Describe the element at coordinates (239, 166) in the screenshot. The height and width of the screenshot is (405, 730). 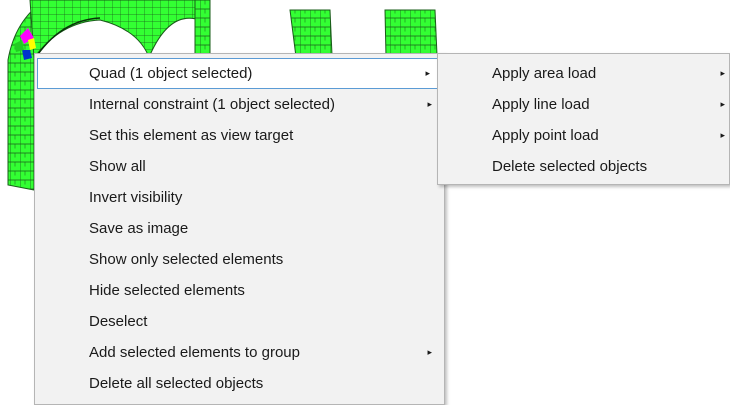
I see `context-menu-item-show-all: Show all` at that location.